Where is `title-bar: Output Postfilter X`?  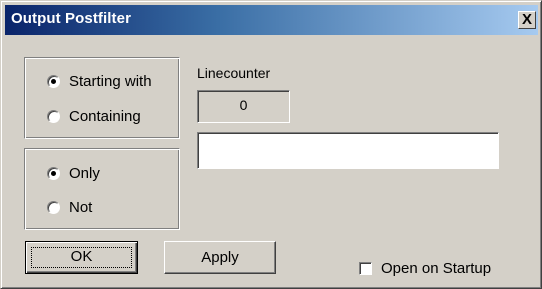 title-bar: Output Postfilter X is located at coordinates (271, 20).